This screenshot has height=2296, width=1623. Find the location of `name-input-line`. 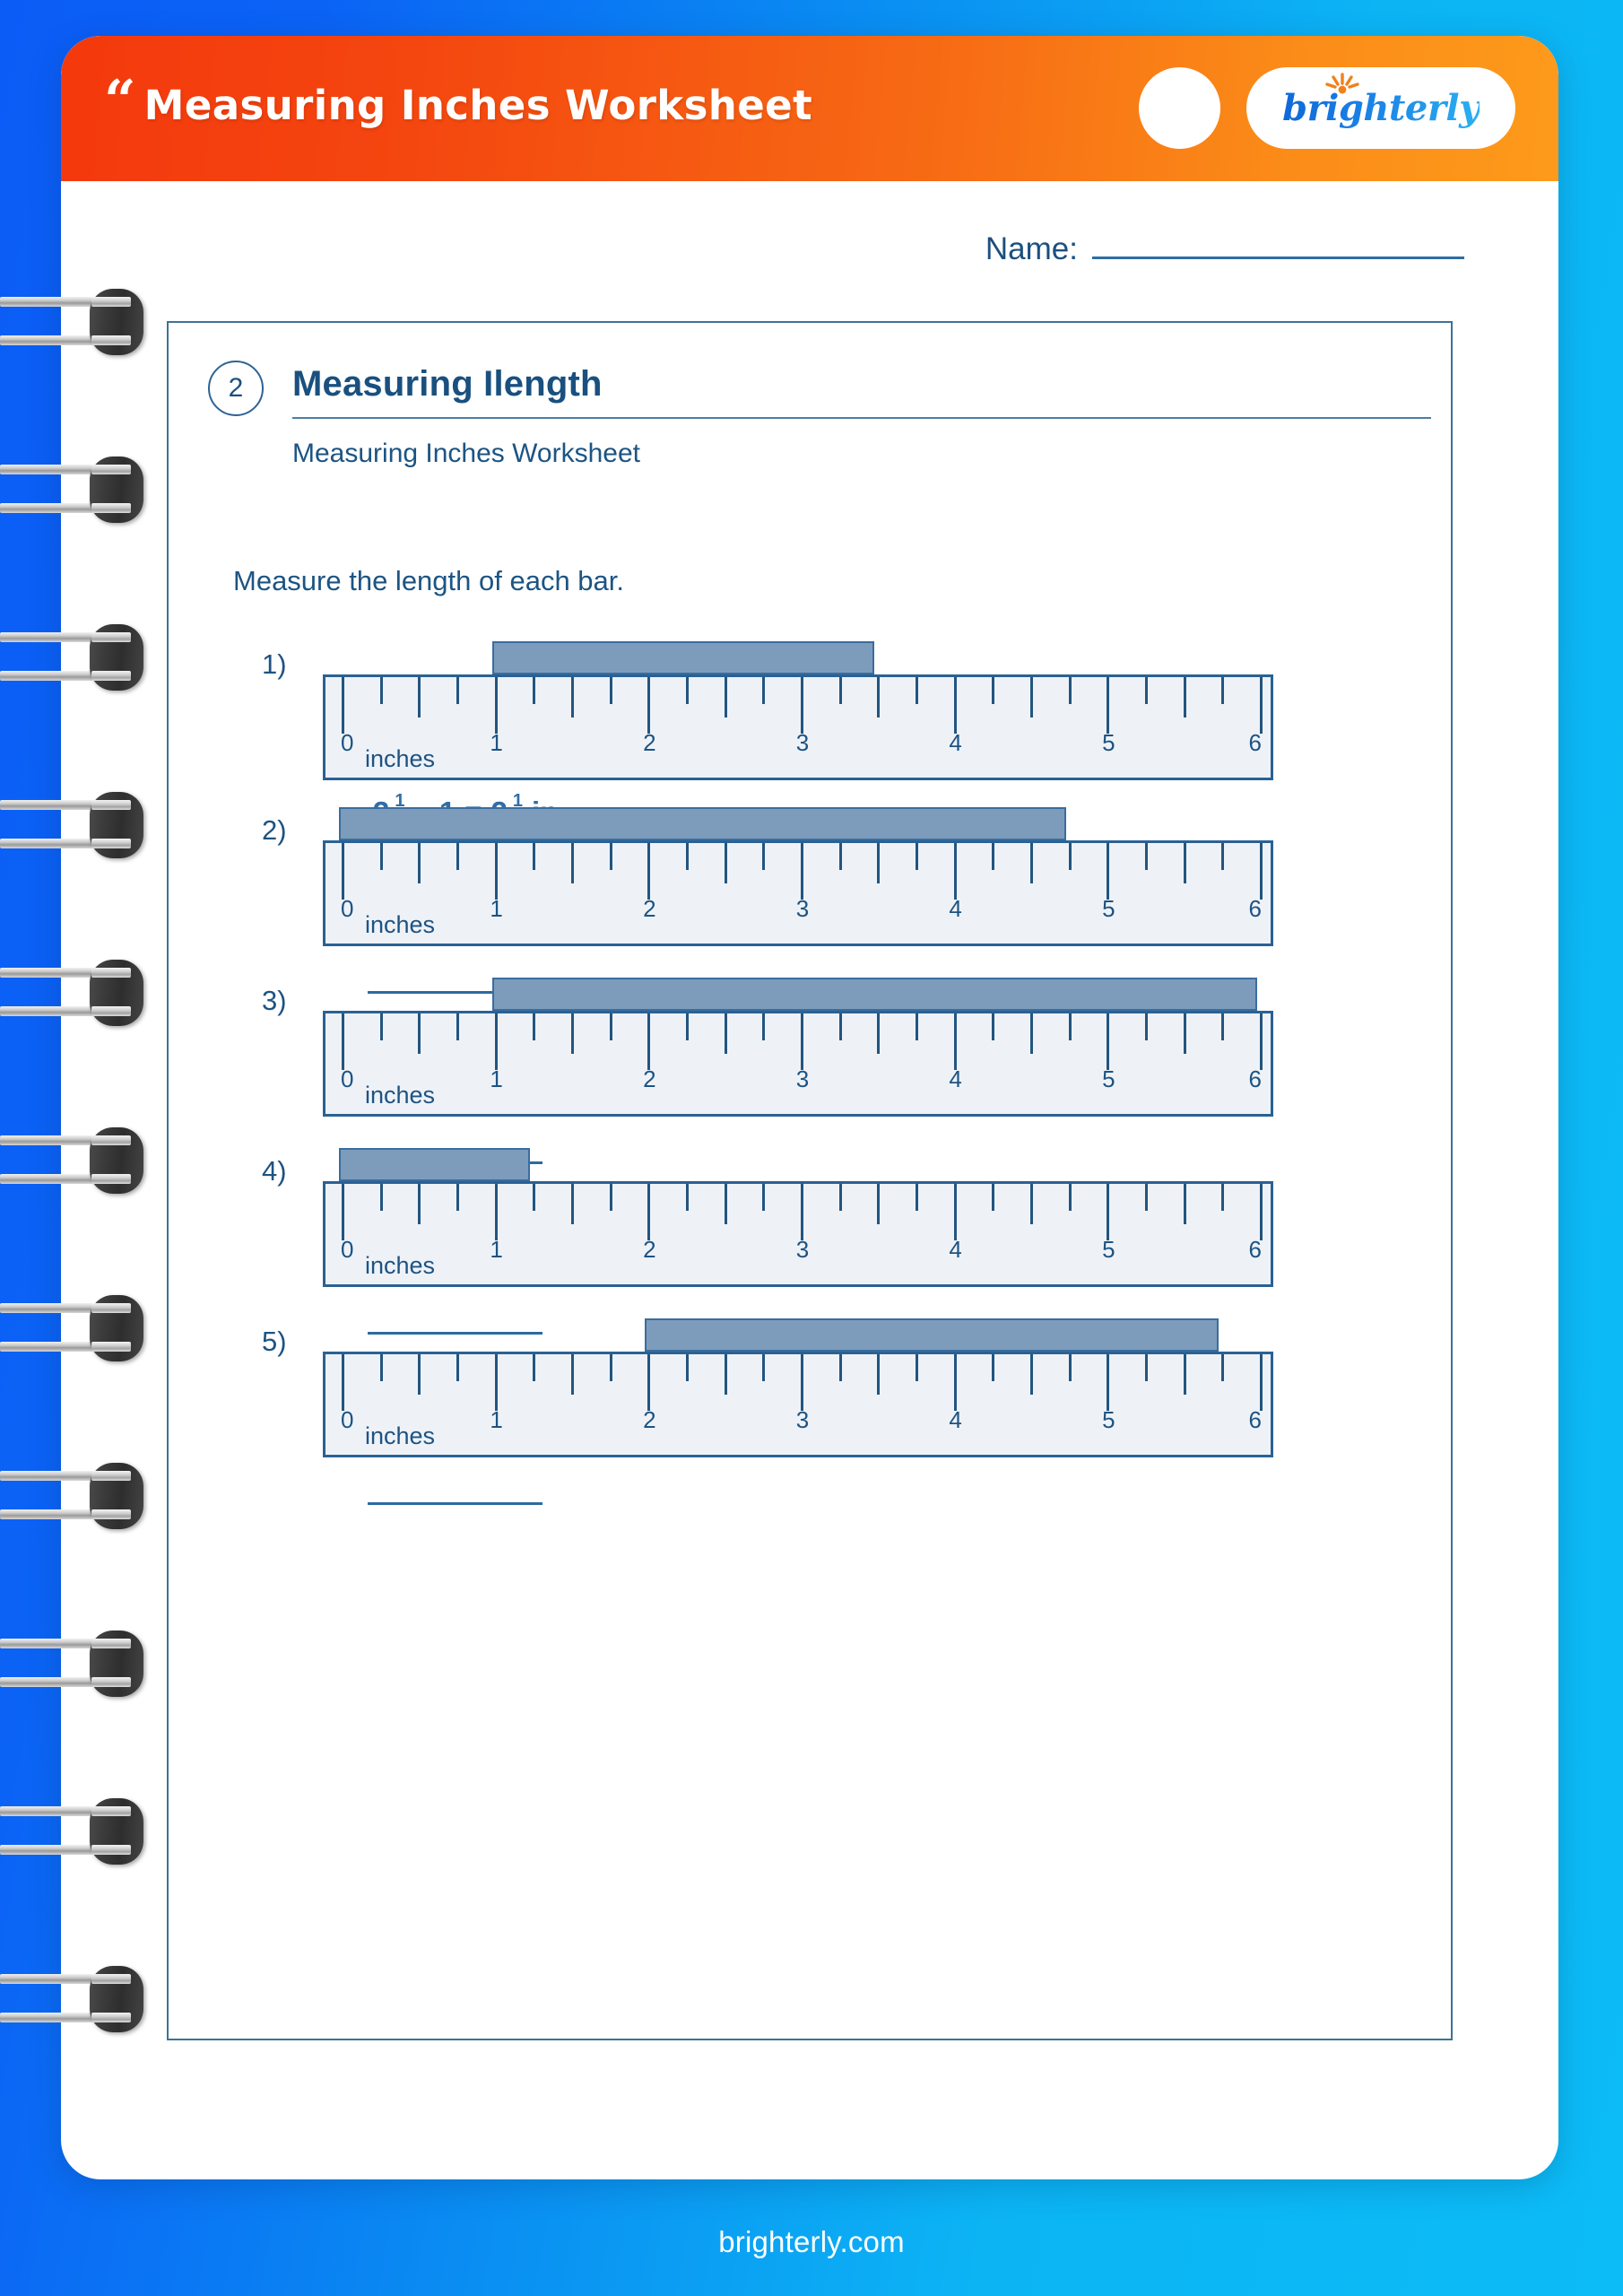

name-input-line is located at coordinates (1278, 258).